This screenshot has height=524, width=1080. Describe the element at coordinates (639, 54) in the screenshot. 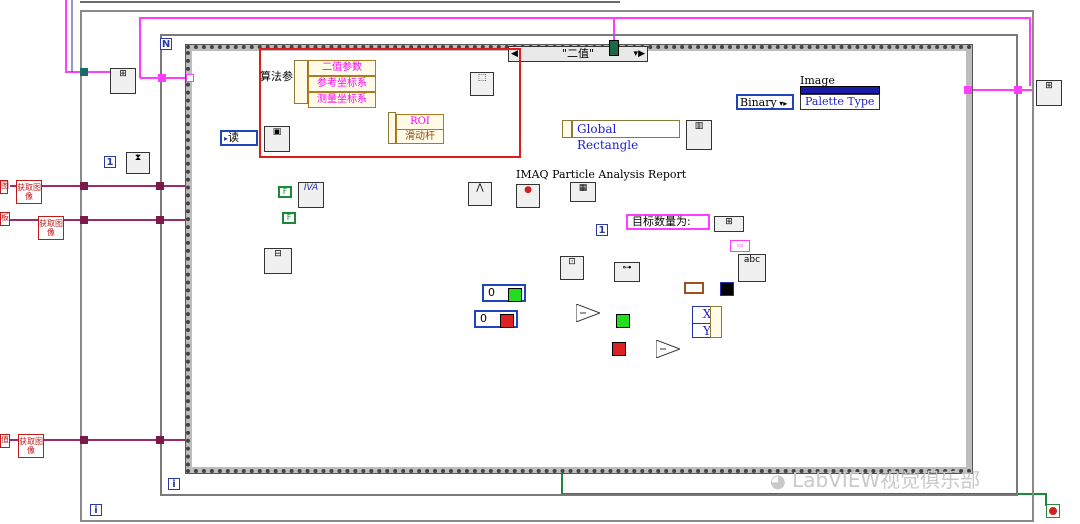

I see `case-dropdown-icon: ▾▶` at that location.